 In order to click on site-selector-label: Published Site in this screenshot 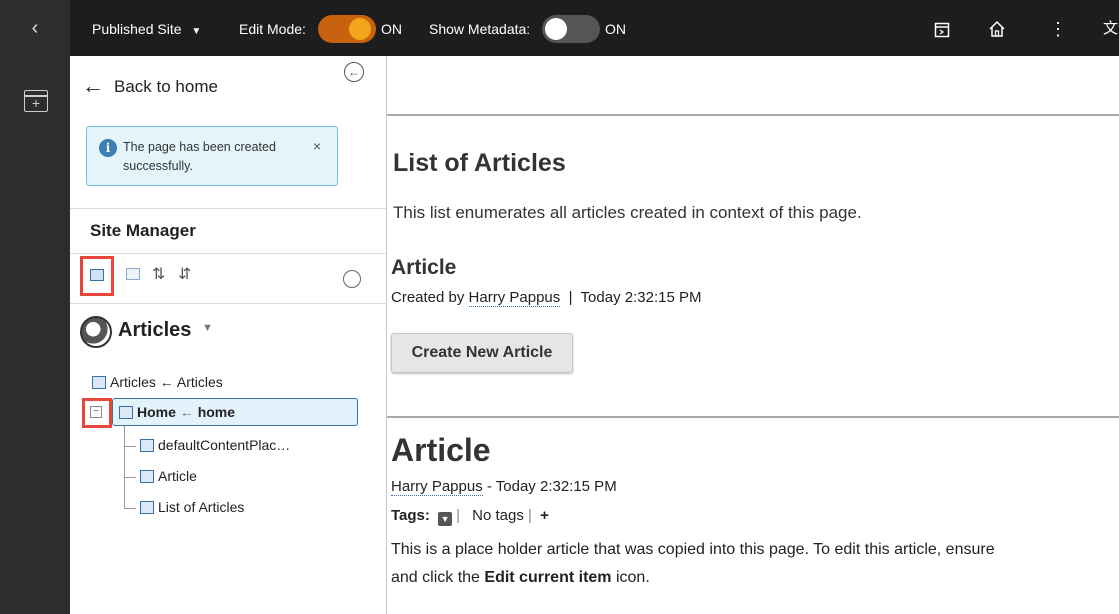, I will do `click(137, 29)`.